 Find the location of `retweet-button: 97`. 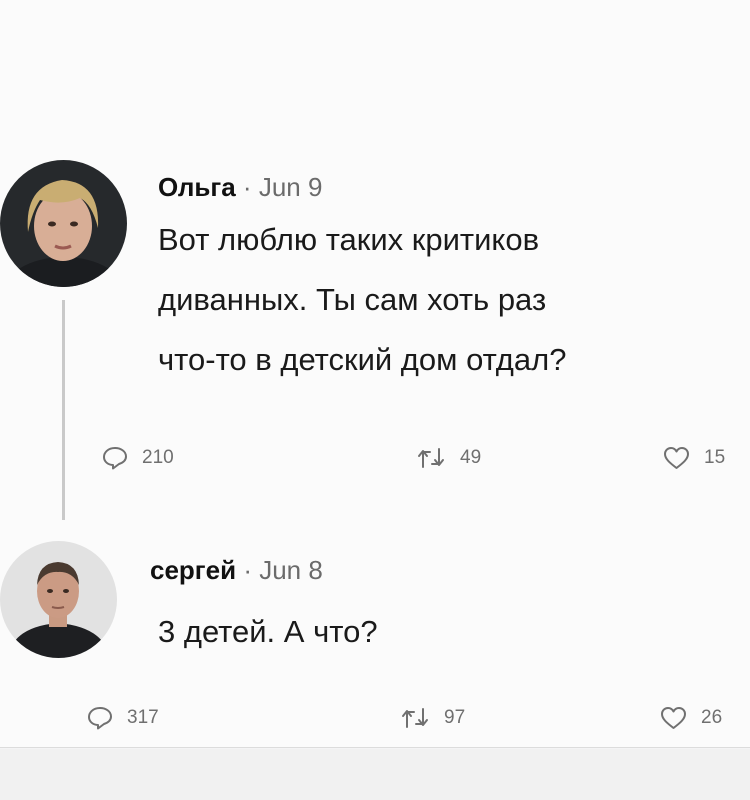

retweet-button: 97 is located at coordinates (432, 718).